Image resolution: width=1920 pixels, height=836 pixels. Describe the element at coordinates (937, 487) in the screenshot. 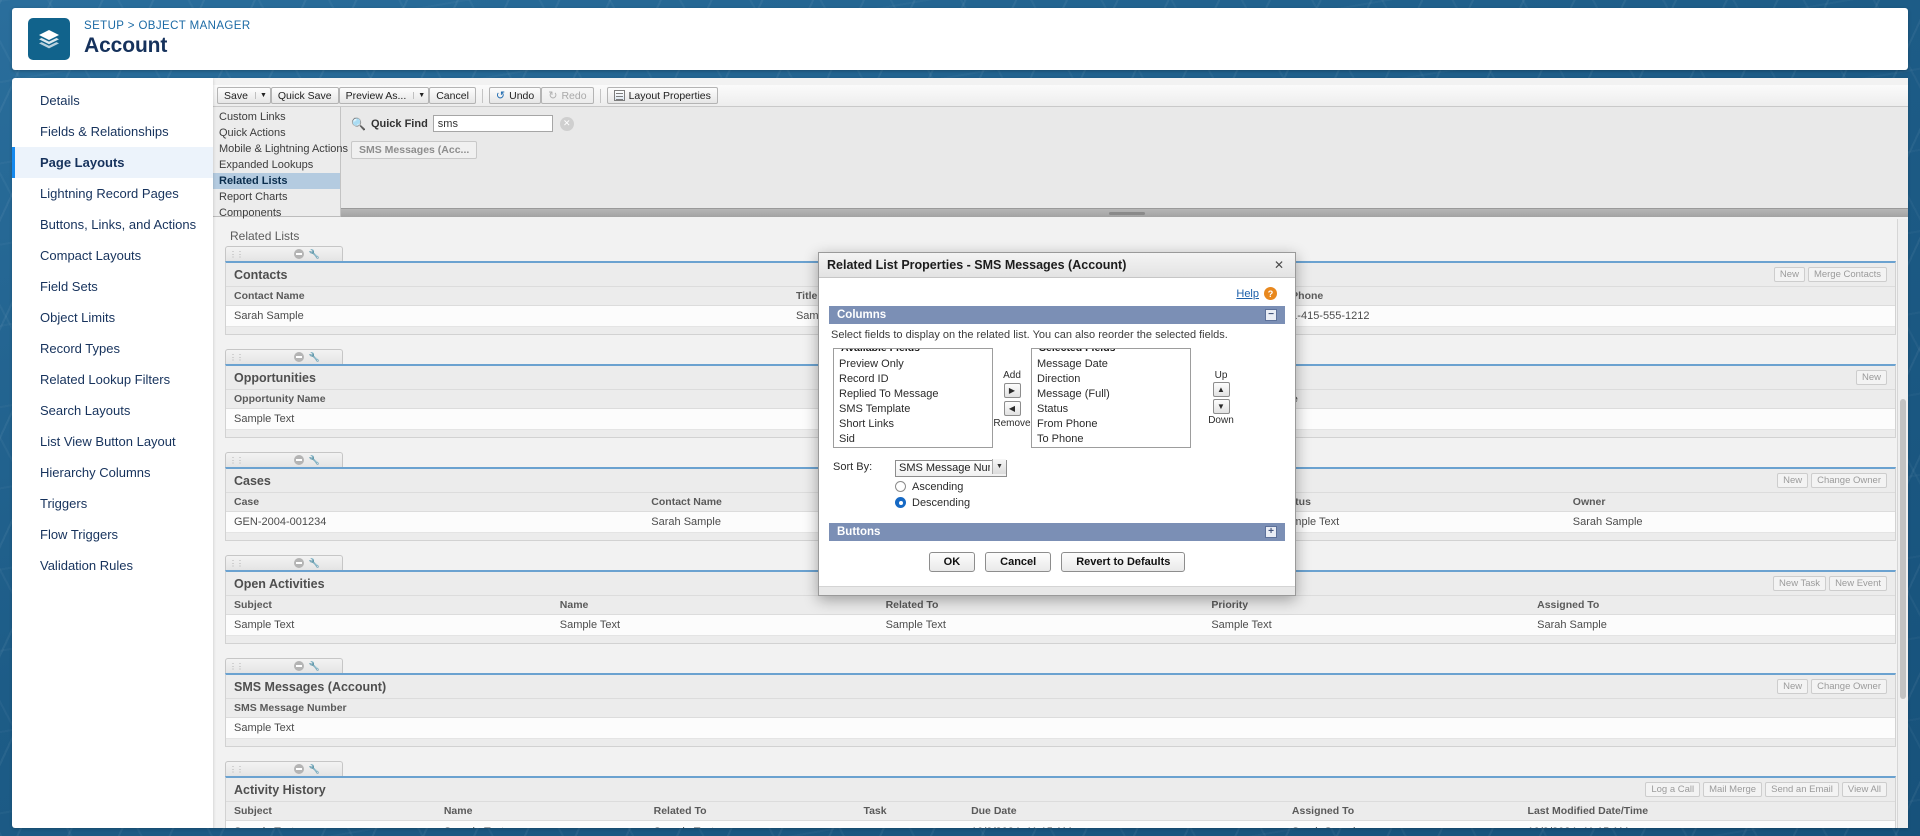

I see `ascending-label: Ascending` at that location.